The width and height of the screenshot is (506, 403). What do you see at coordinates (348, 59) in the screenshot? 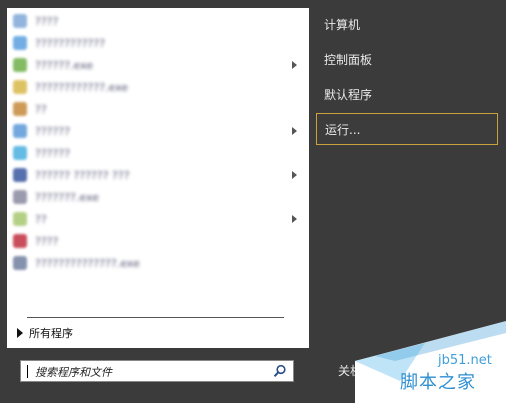
I see `control-panel-label: 控制面板` at bounding box center [348, 59].